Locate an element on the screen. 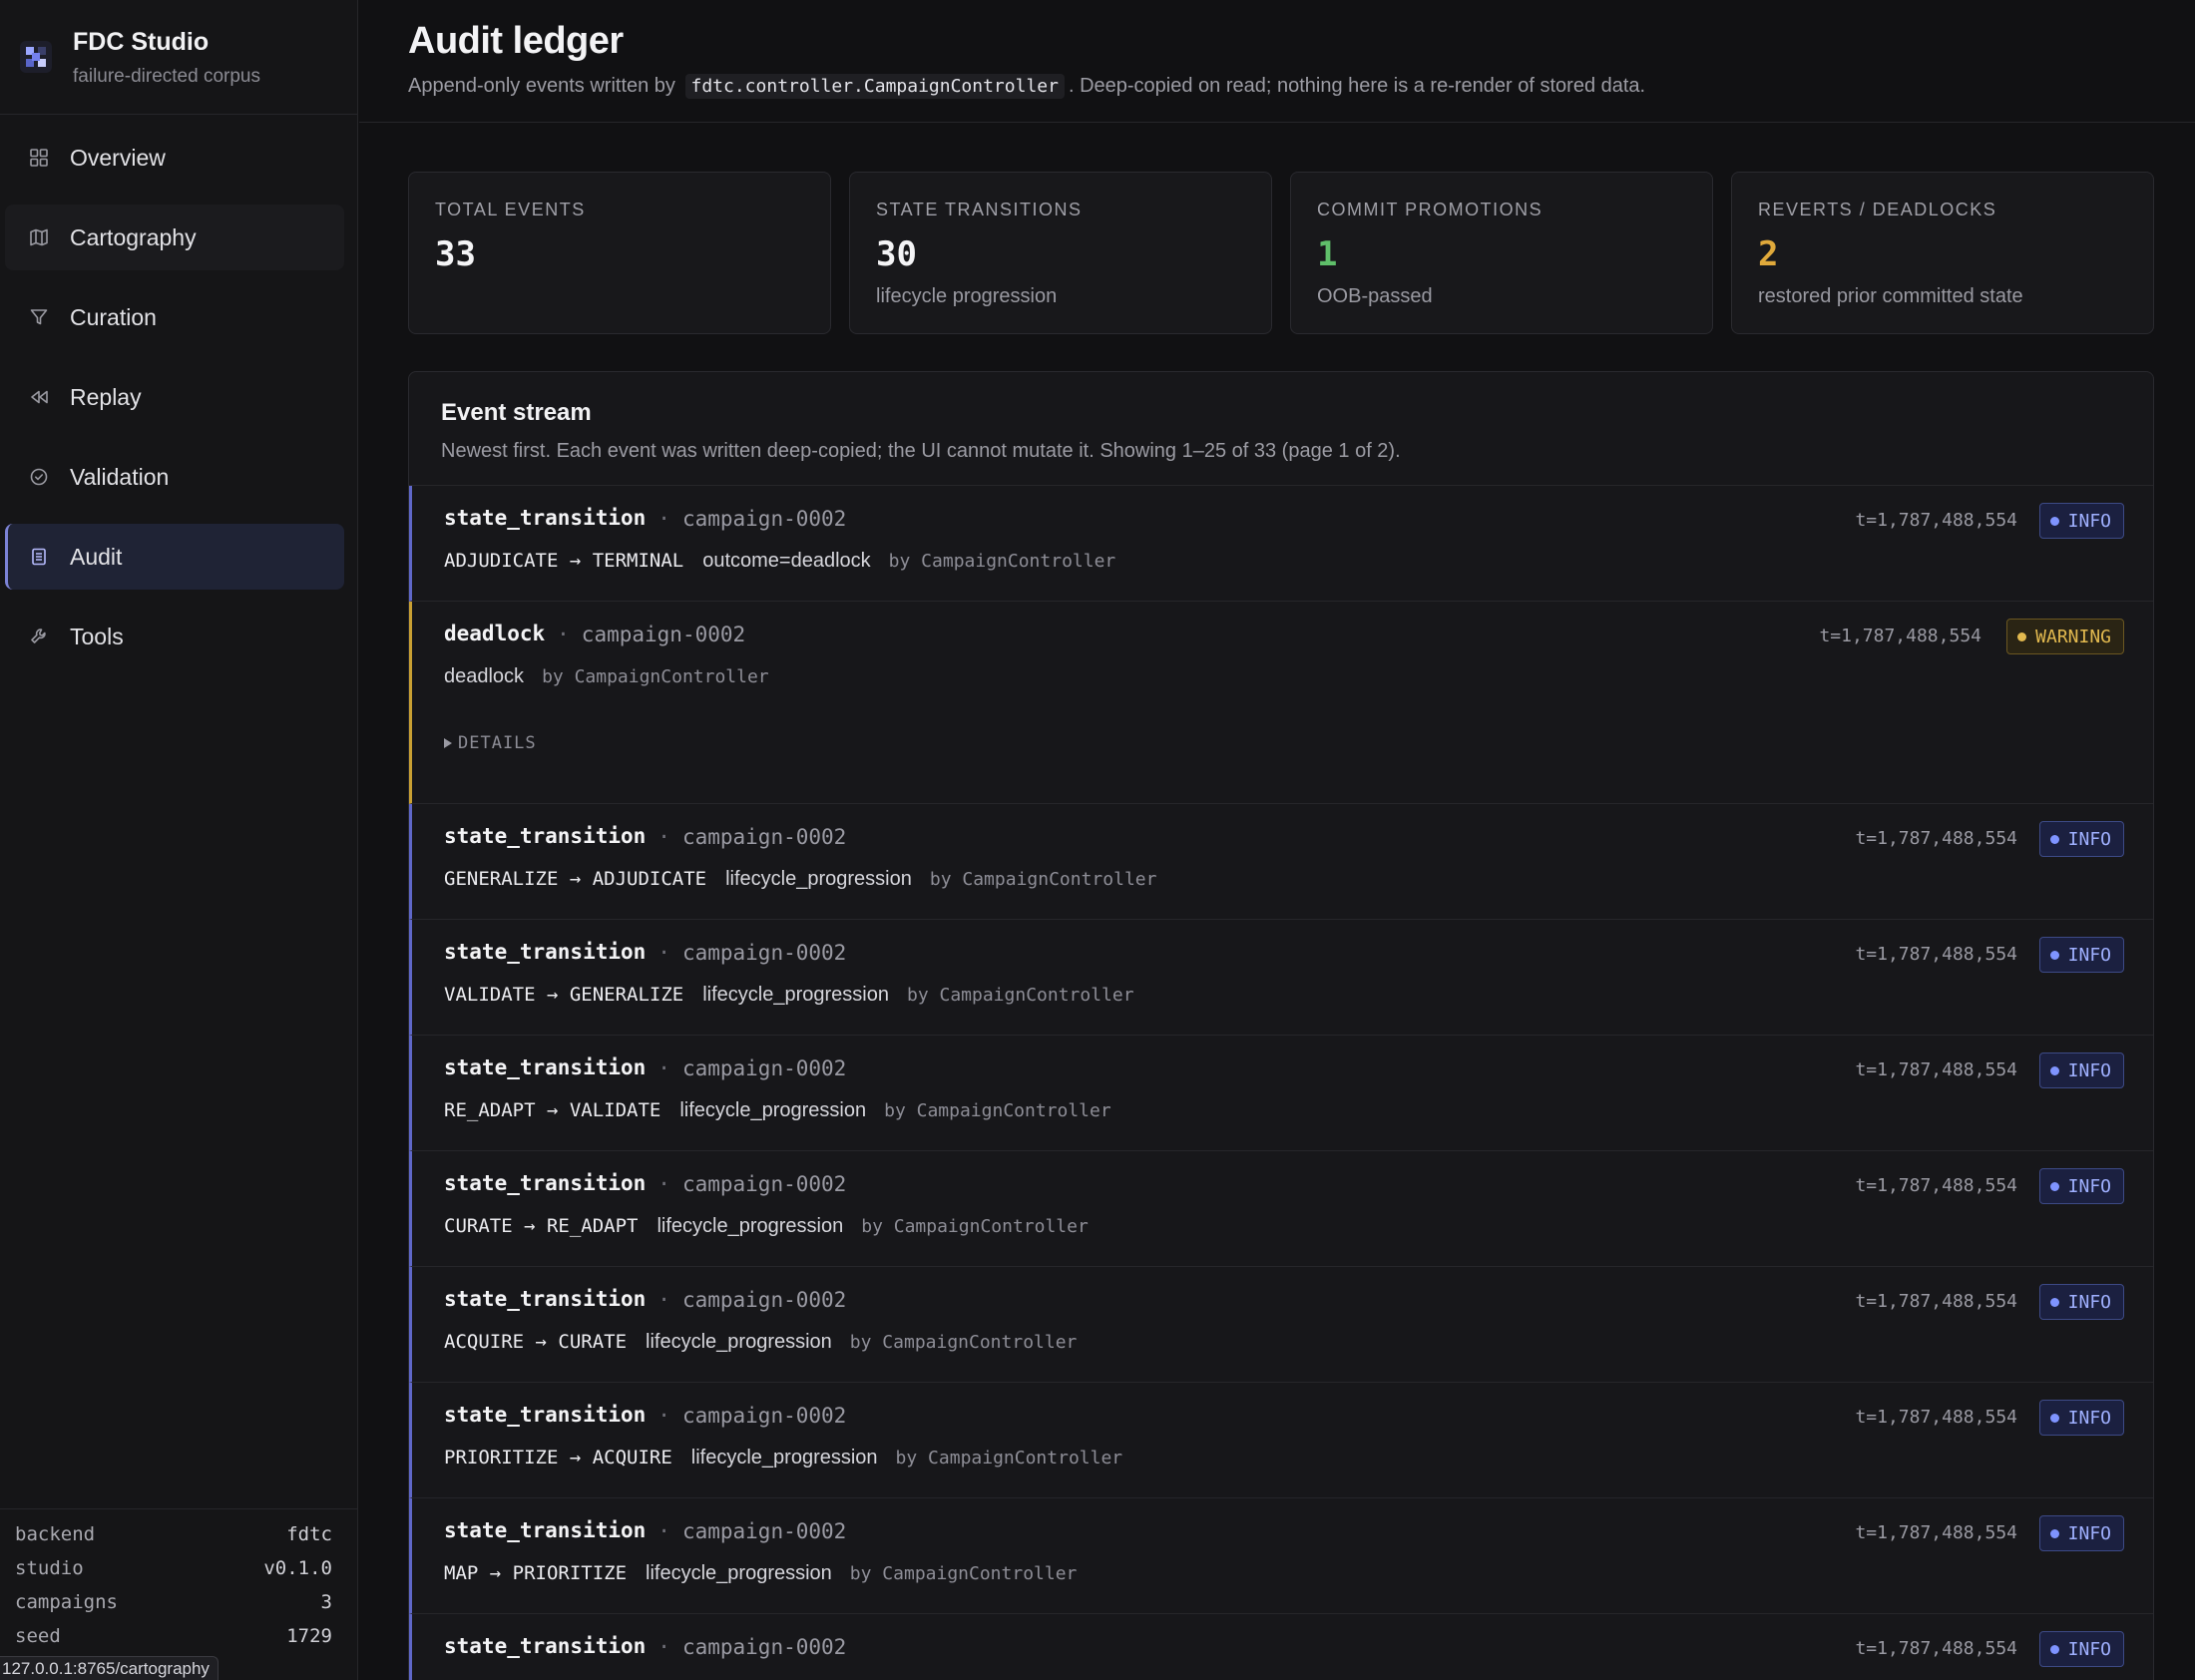 The width and height of the screenshot is (2195, 1680). event-transition: GENERALIZE → ADJUDICATE is located at coordinates (576, 879).